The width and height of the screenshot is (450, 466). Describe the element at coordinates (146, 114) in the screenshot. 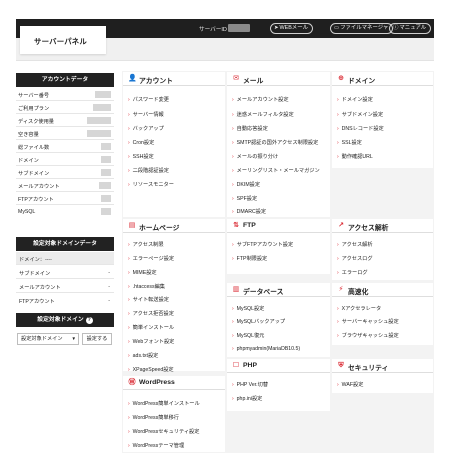

I see `menu-link: › サーバー情報` at that location.